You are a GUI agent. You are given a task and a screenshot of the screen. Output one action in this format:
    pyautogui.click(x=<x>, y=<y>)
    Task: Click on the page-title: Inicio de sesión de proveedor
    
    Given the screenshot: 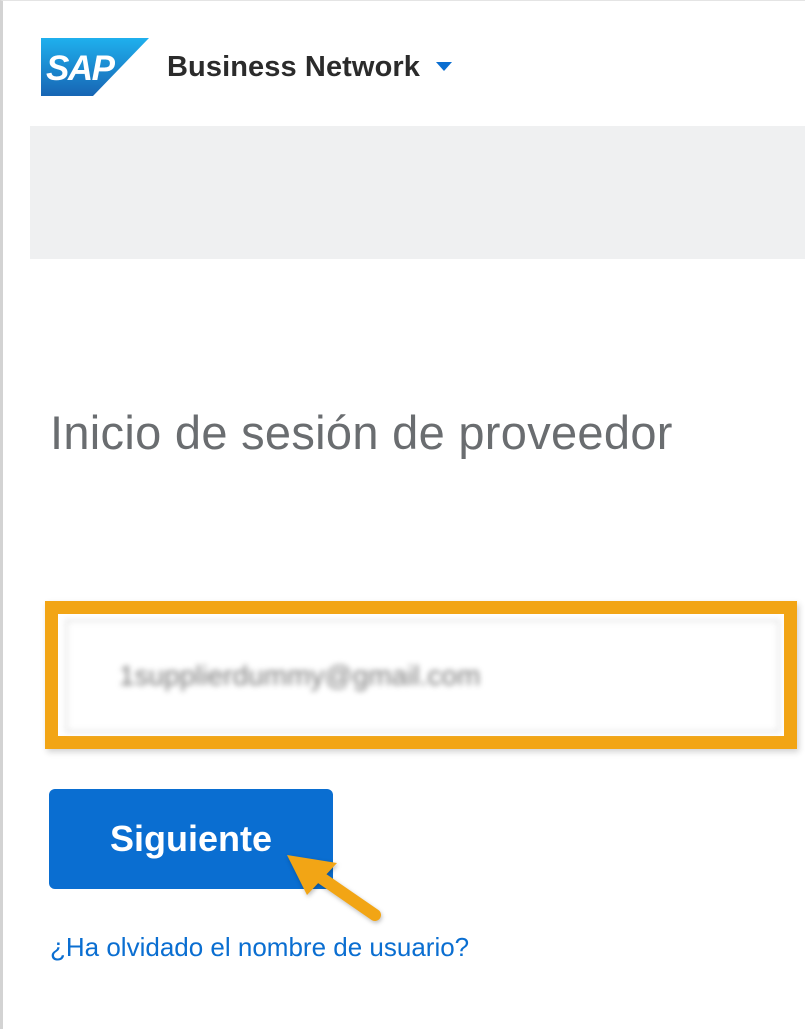 What is the action you would take?
    pyautogui.click(x=361, y=432)
    